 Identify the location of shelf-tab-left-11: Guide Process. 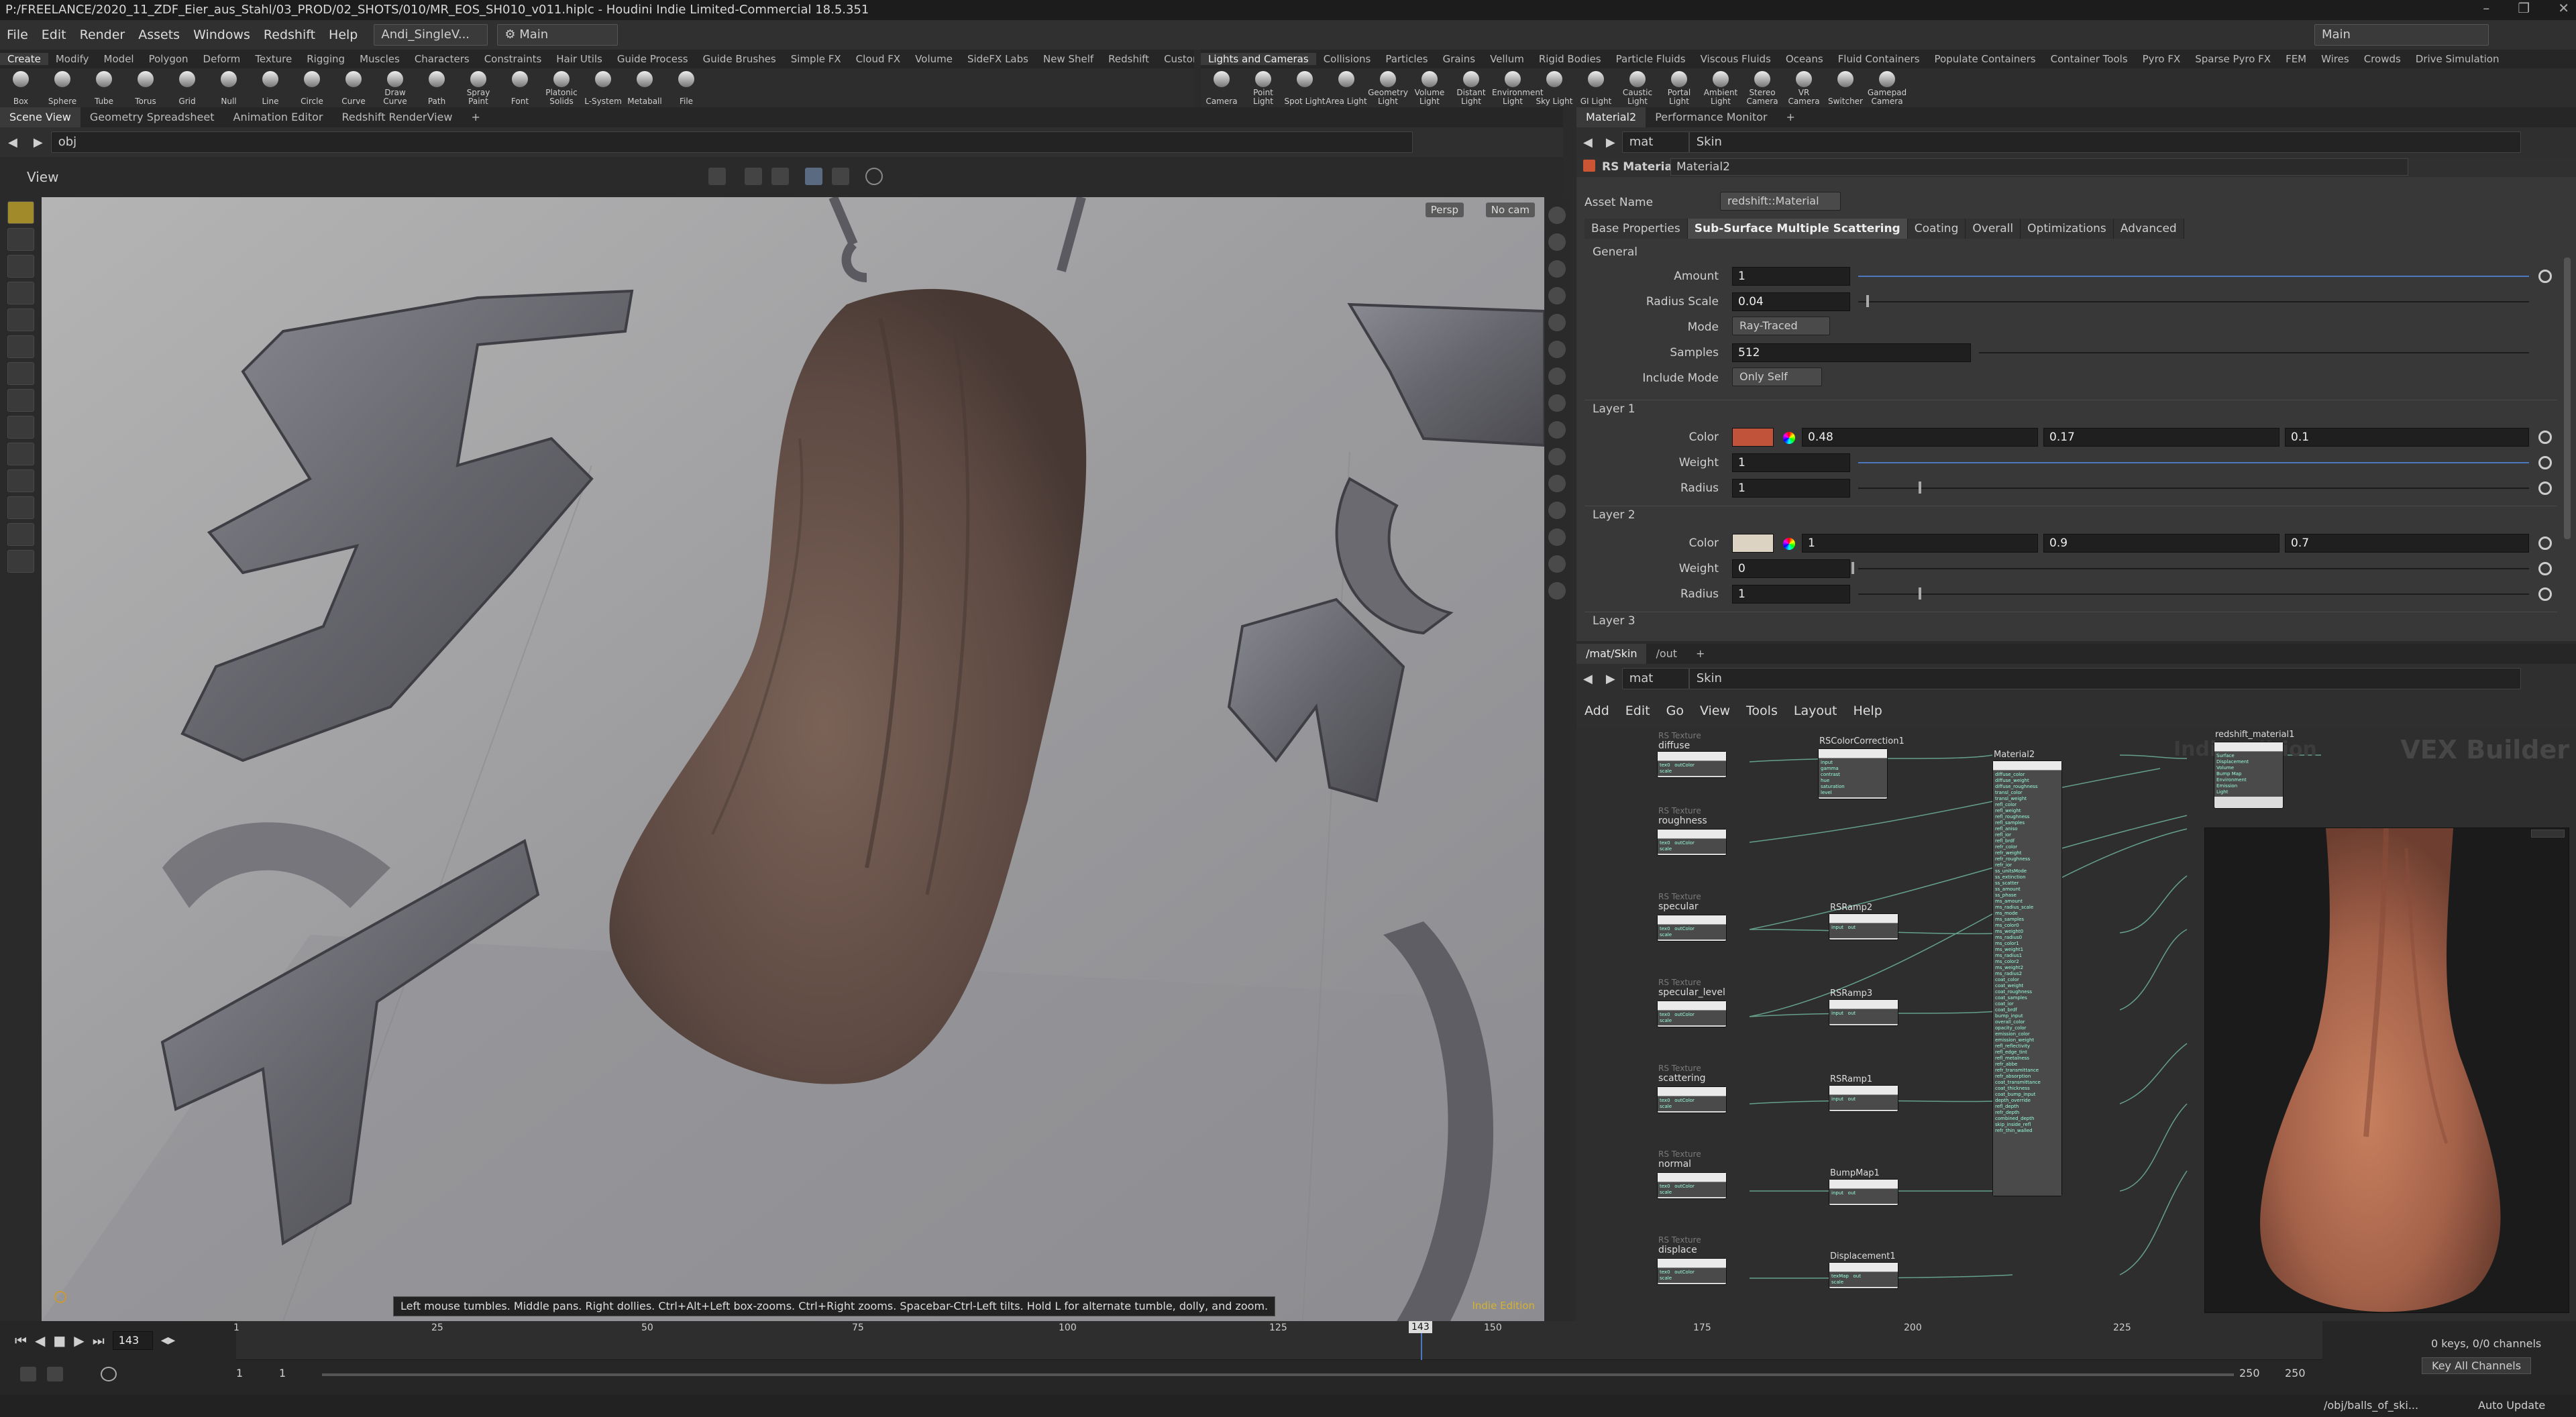
(653, 59).